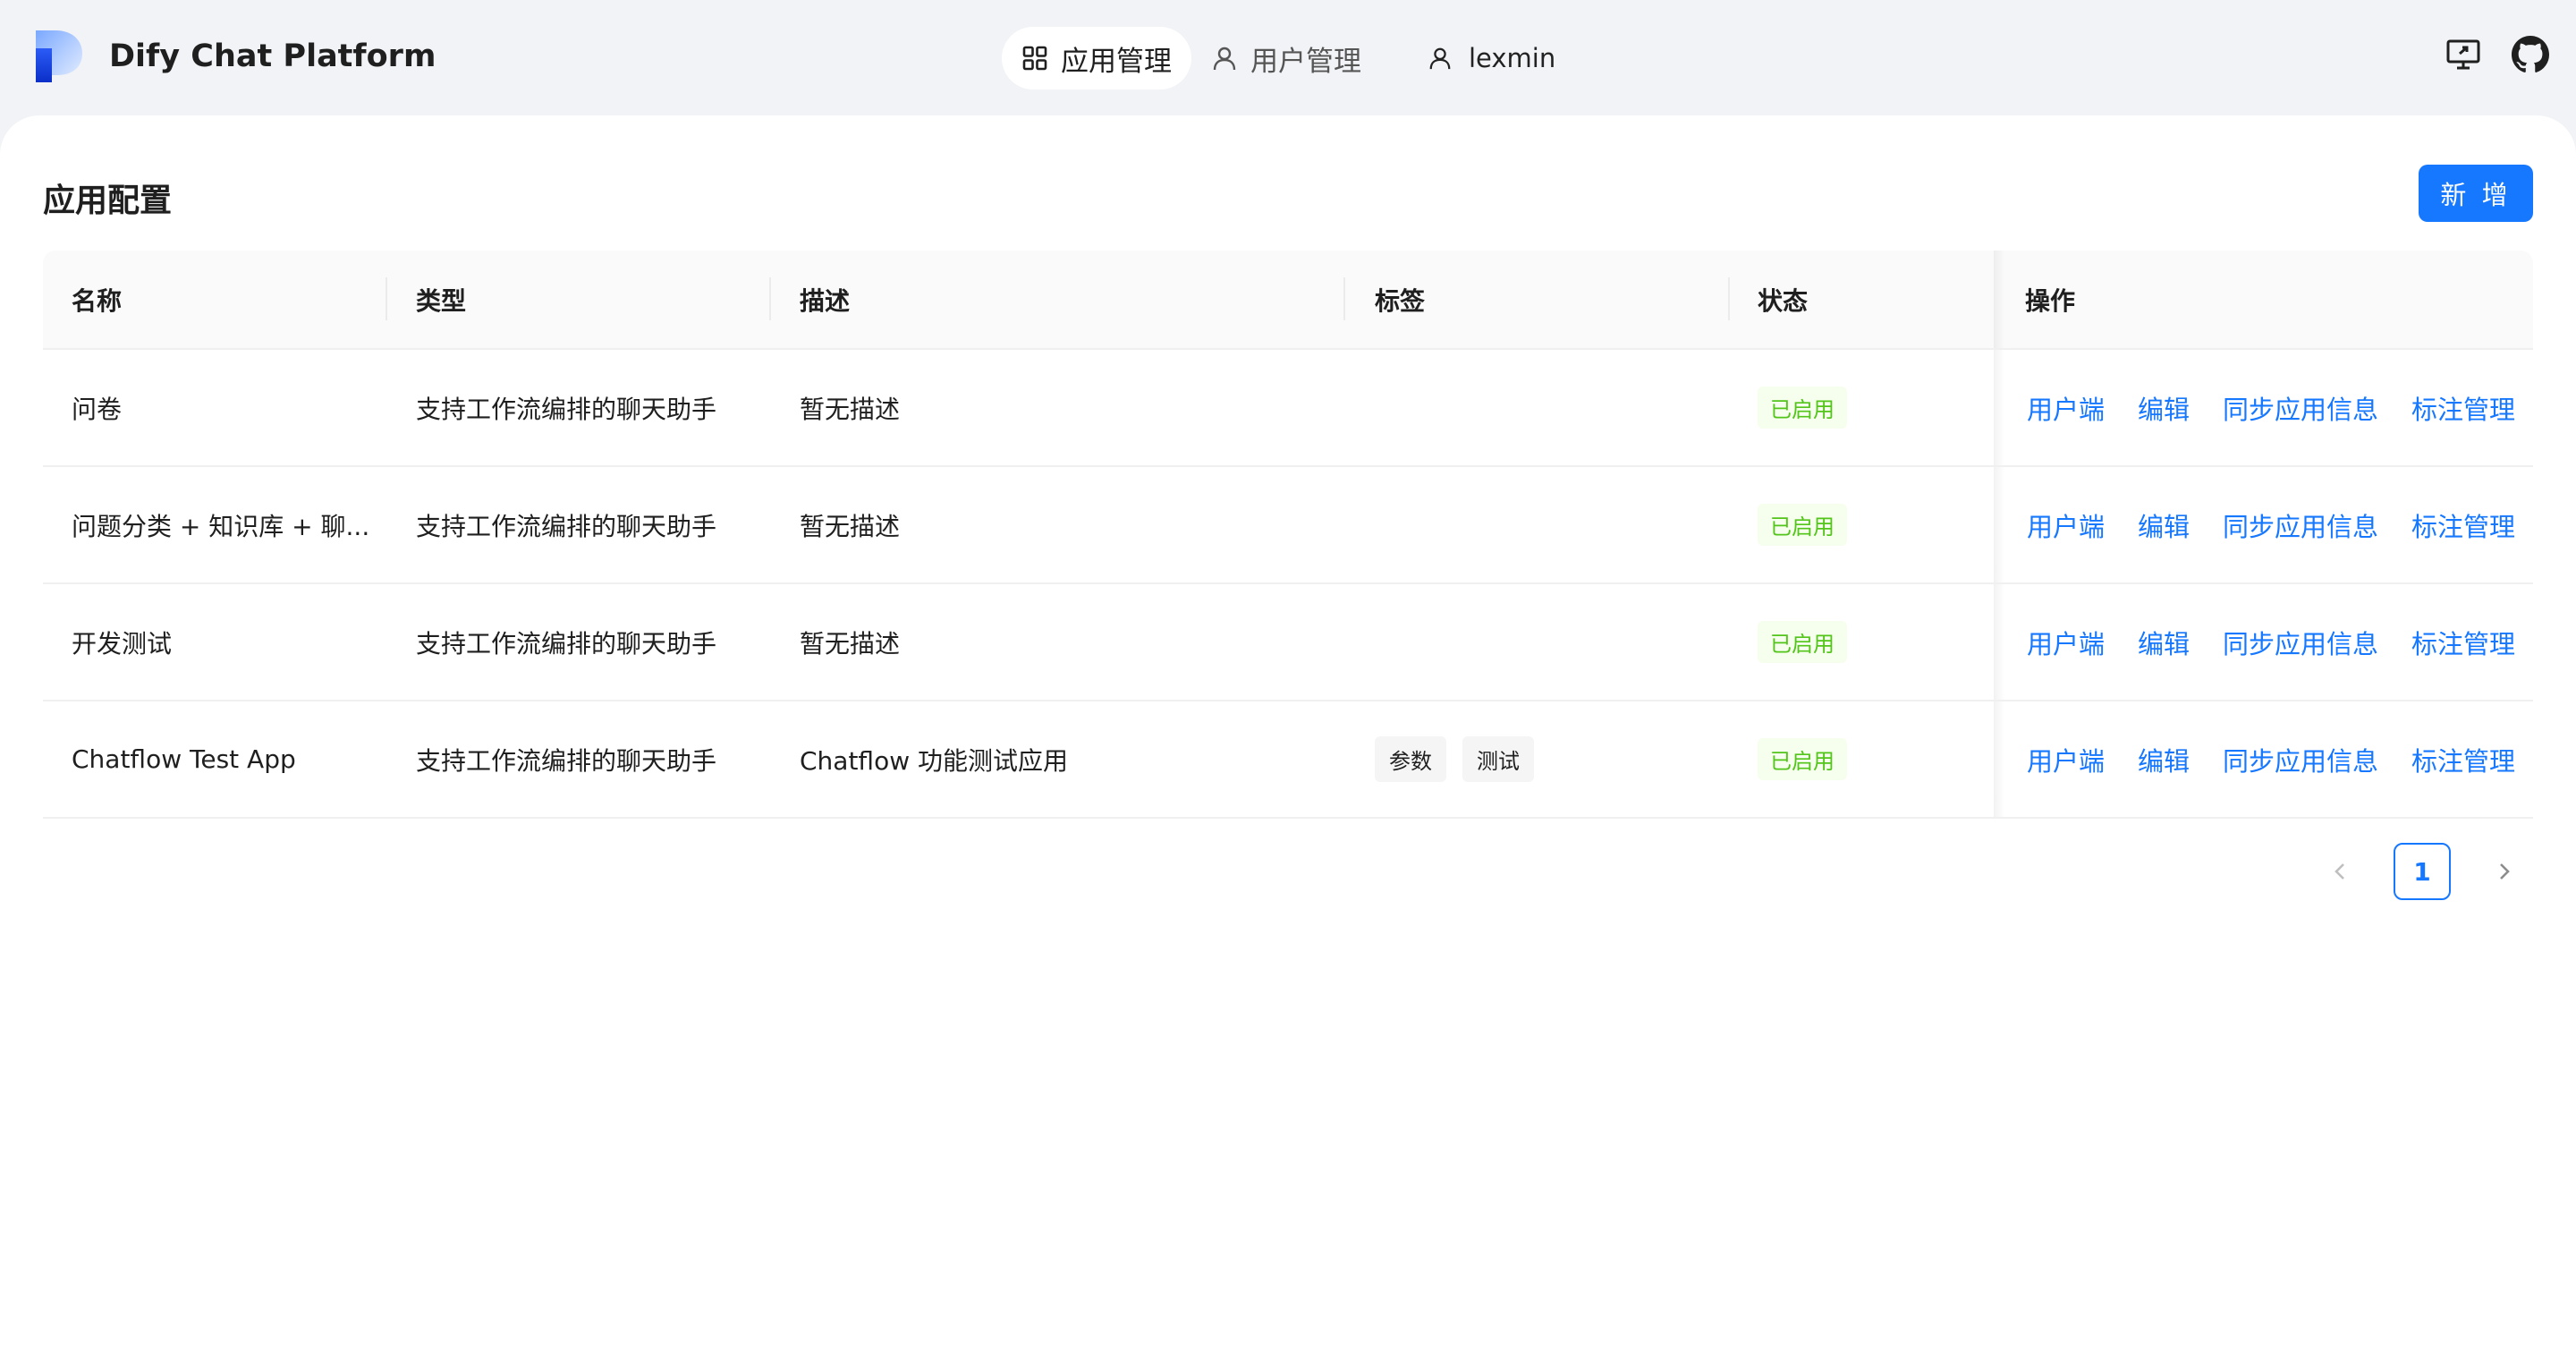 The image size is (2576, 1360). I want to click on main-nav: 应用管理 用户管理 lexmin, so click(1278, 58).